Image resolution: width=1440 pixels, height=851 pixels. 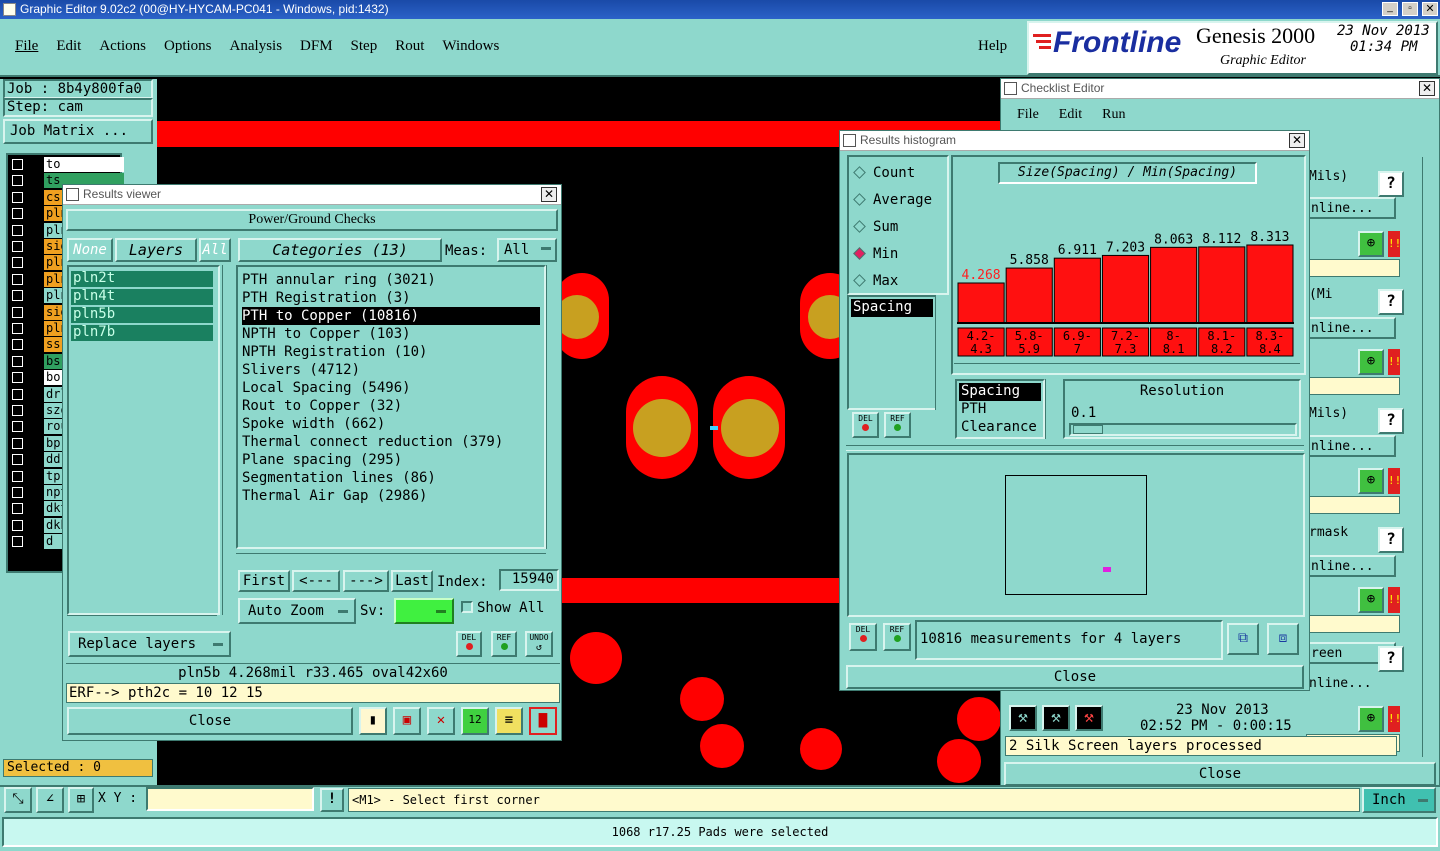 What do you see at coordinates (1028, 115) in the screenshot?
I see `checklist-menu-file: File` at bounding box center [1028, 115].